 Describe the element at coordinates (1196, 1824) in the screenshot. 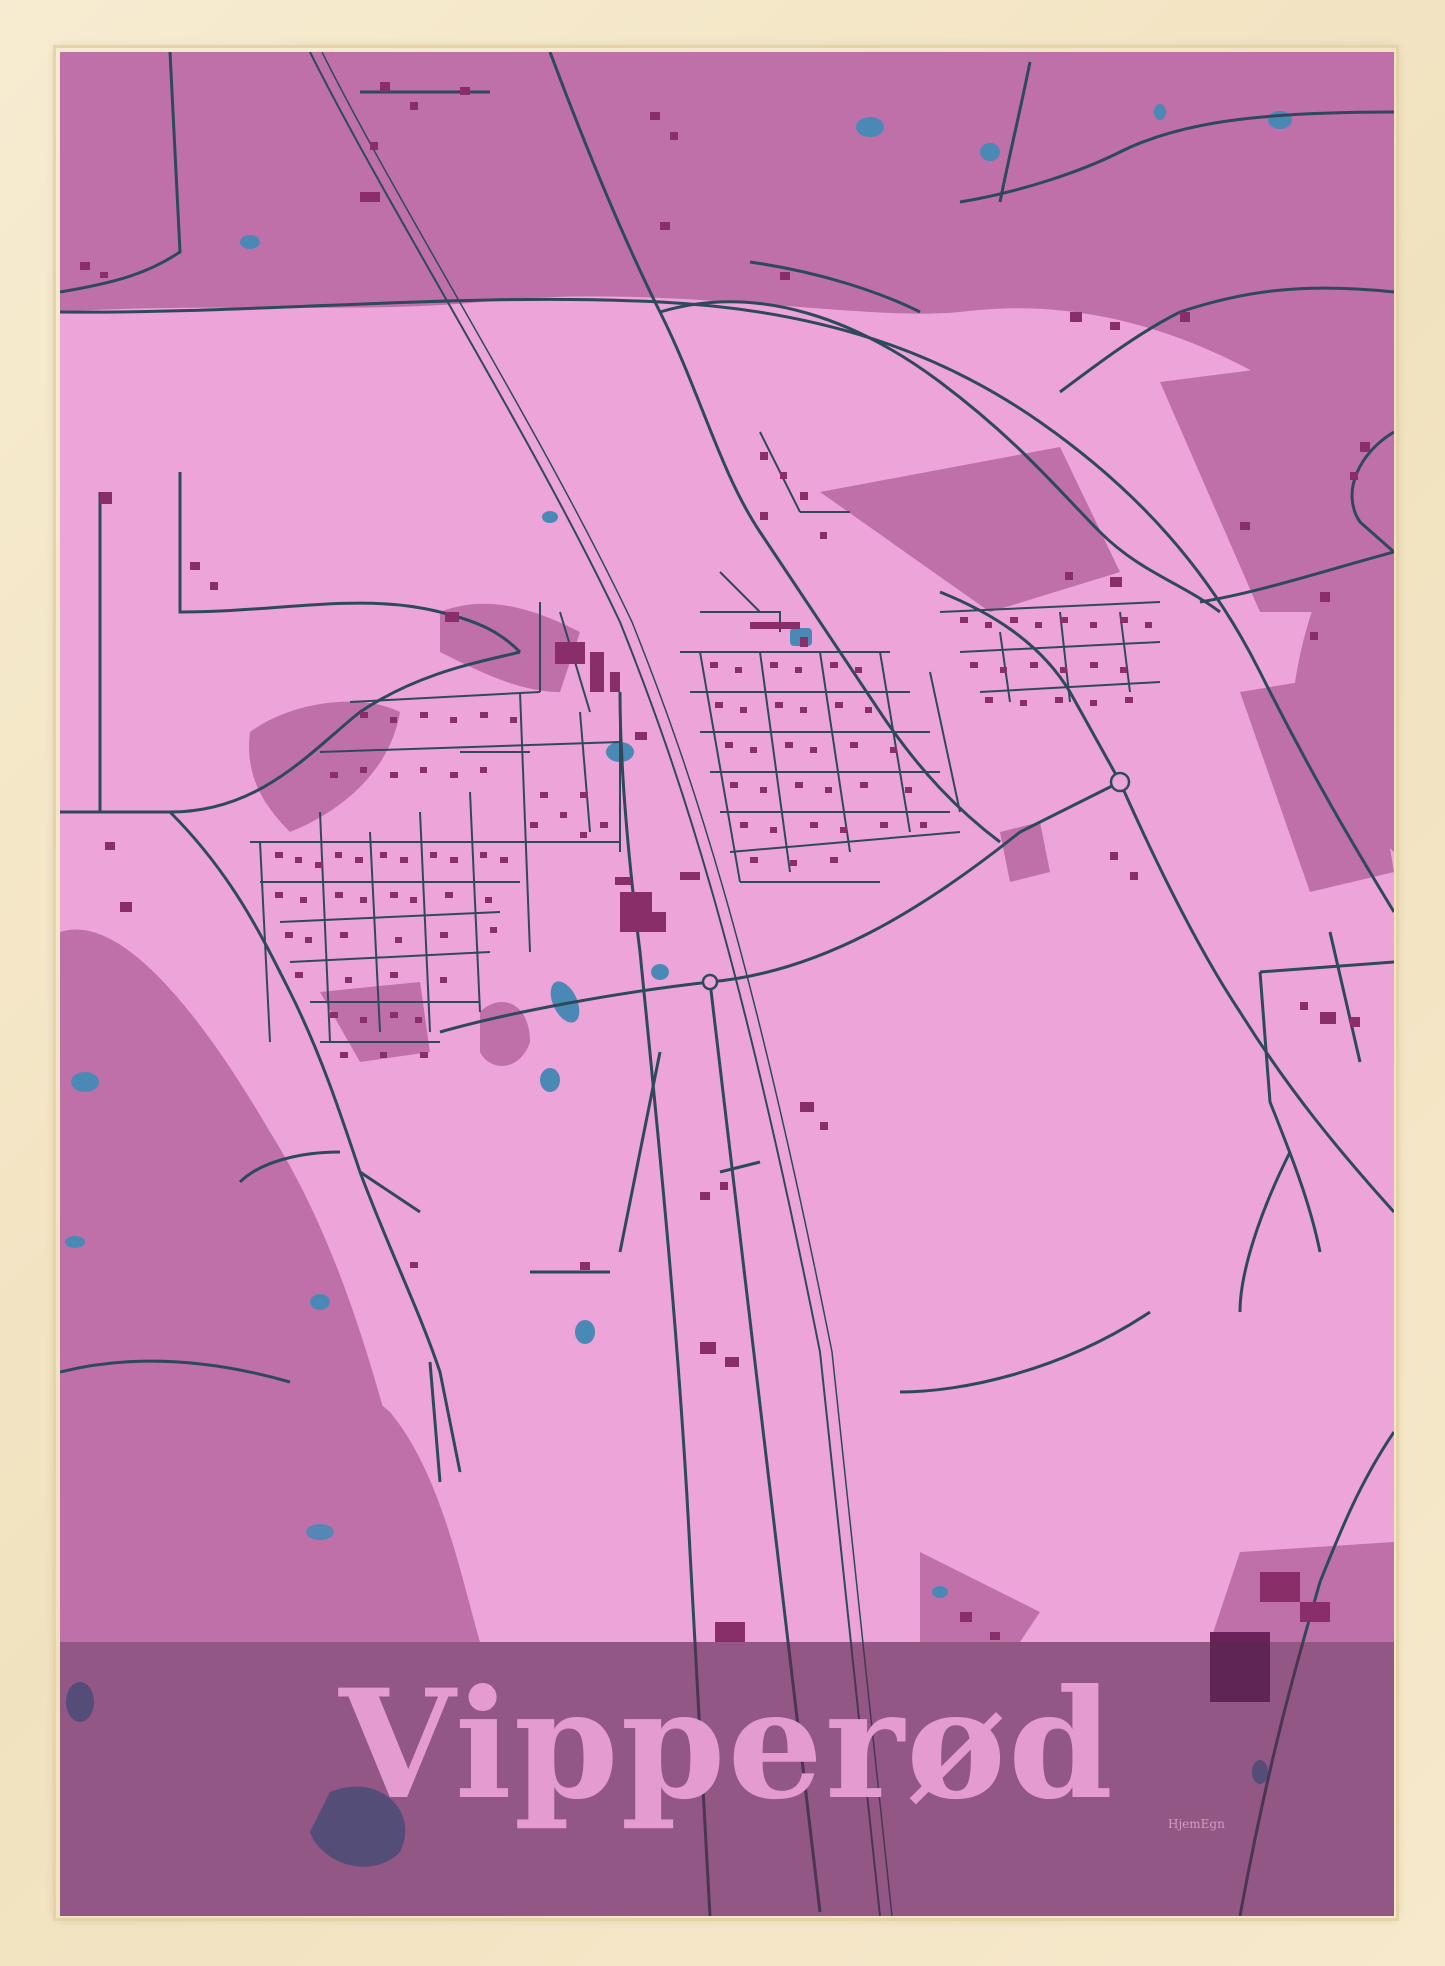

I see `brand-logo: HjemEgn` at that location.